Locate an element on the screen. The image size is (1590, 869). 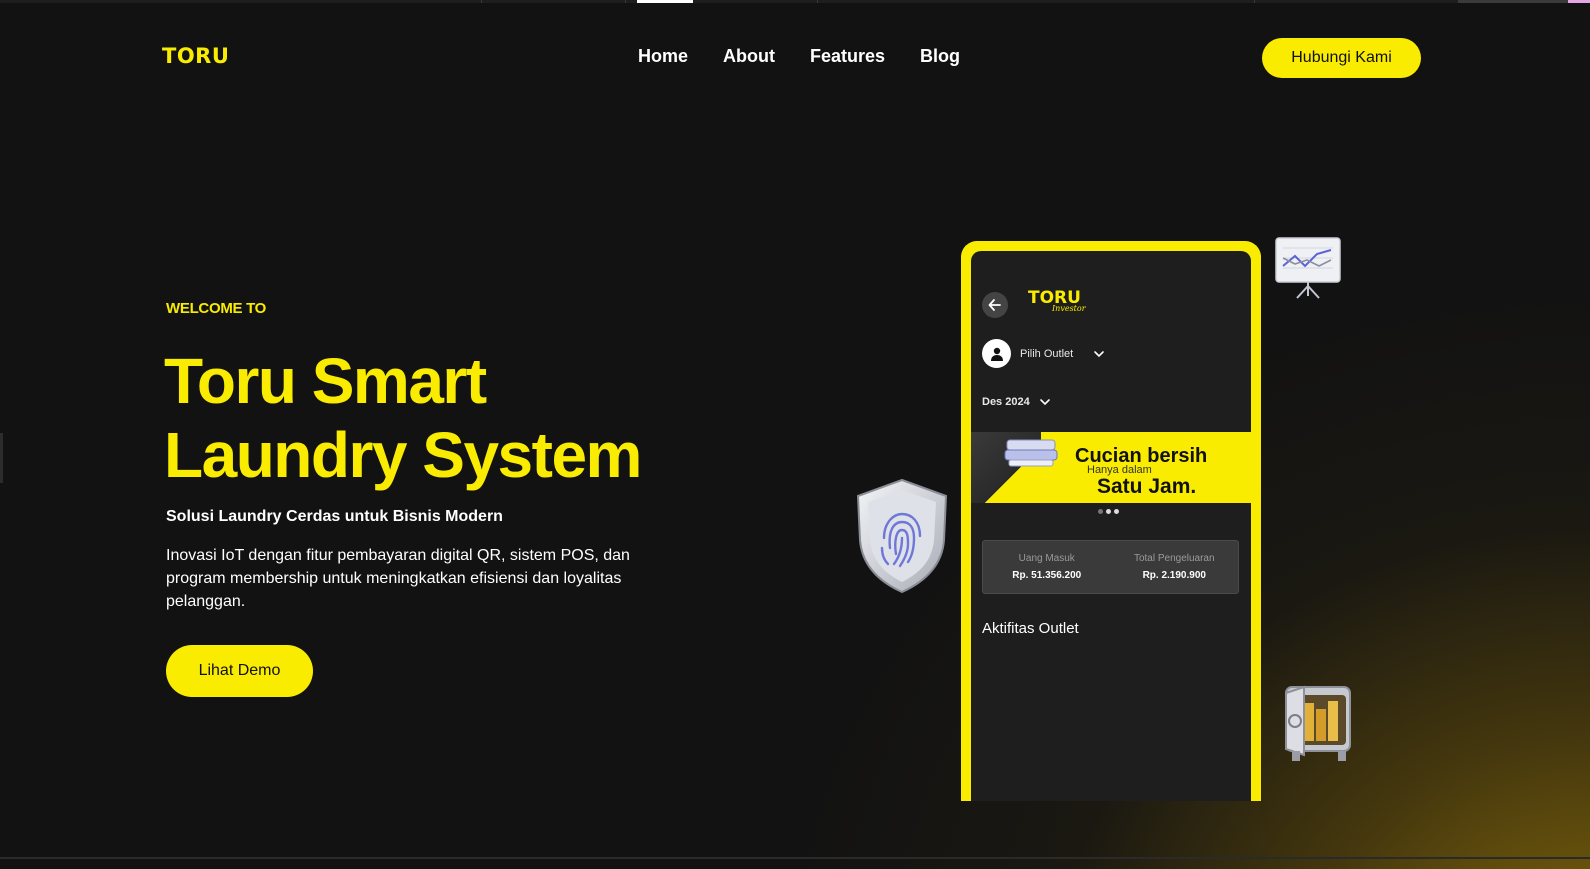
user-avatar is located at coordinates (996, 353).